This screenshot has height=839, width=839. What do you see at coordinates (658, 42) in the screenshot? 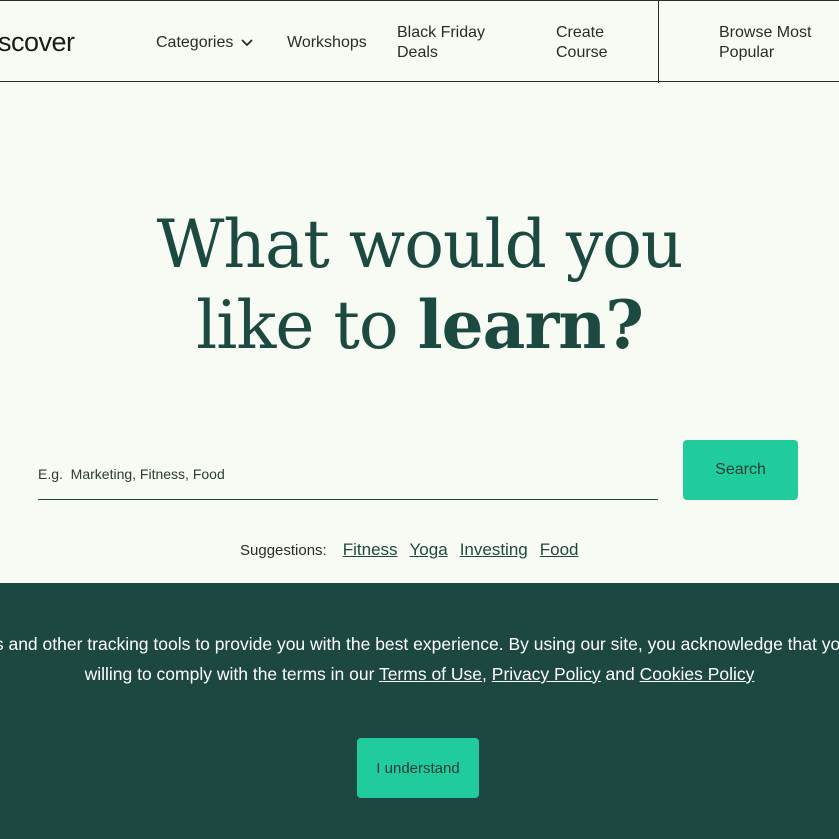
I see `nav-divider` at bounding box center [658, 42].